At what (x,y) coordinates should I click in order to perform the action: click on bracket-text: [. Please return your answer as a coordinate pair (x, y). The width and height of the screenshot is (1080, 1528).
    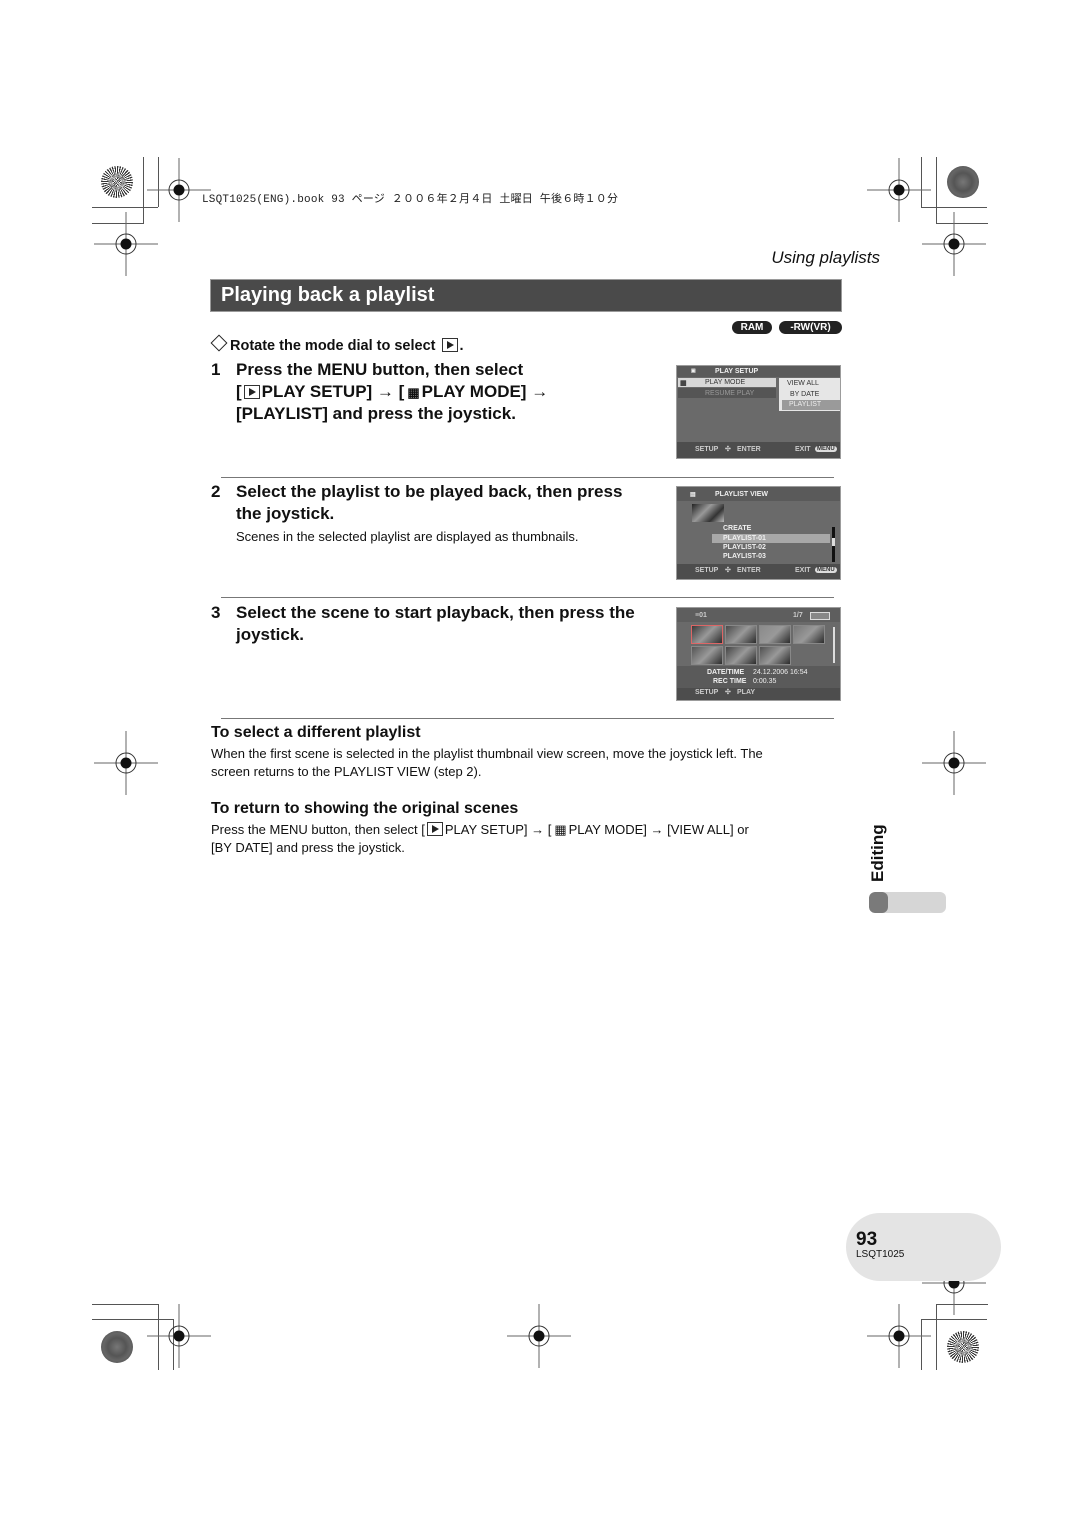
    Looking at the image, I should click on (239, 391).